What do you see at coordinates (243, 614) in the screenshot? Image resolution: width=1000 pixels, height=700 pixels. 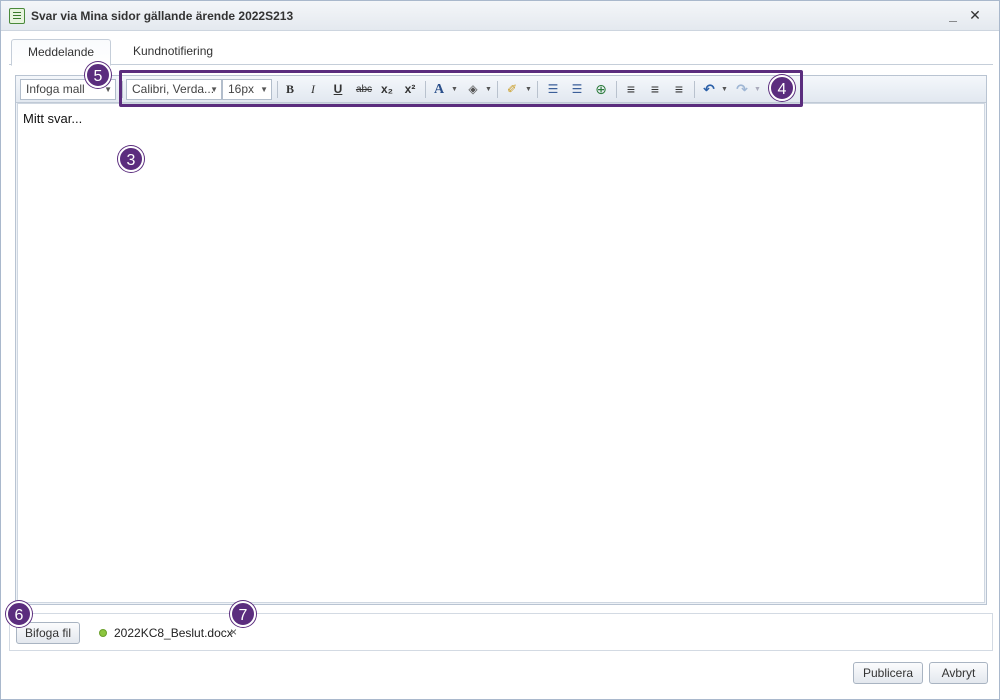 I see `callout-7: 7` at bounding box center [243, 614].